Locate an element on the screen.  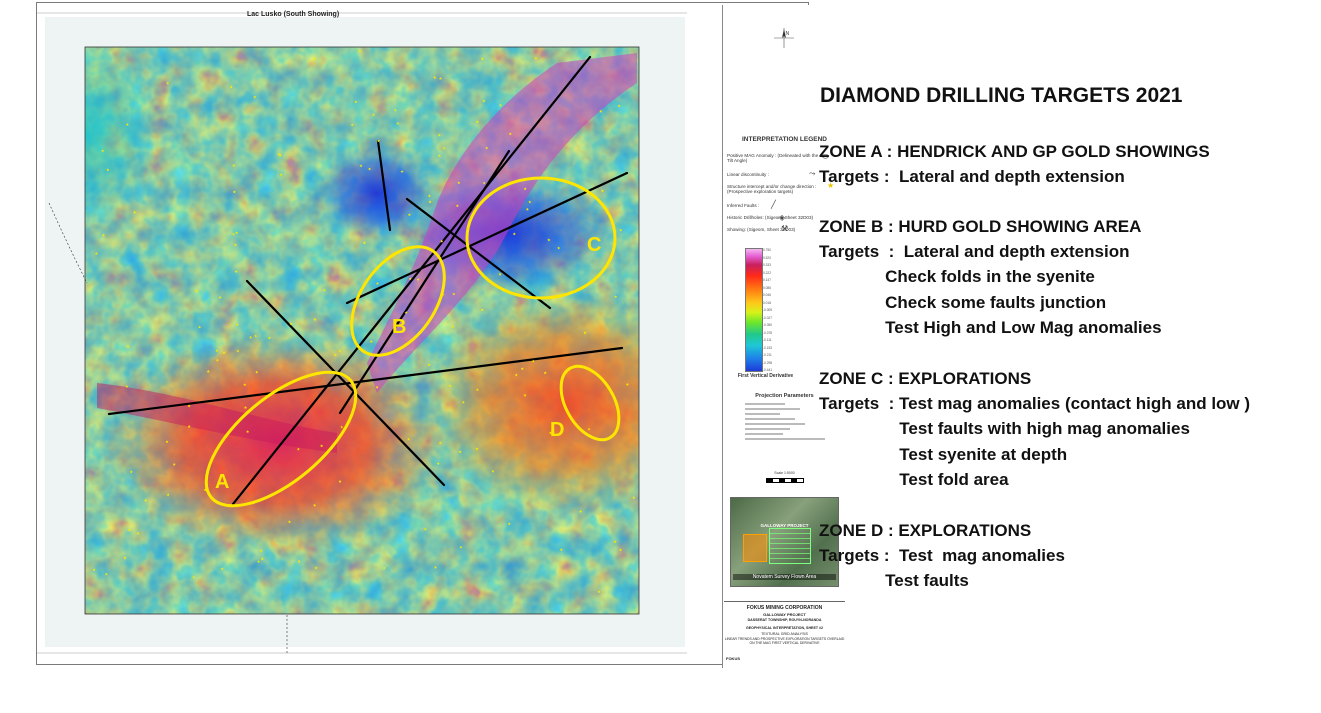
zone-b-target-line: Check some faults junction is located at coordinates (963, 302).